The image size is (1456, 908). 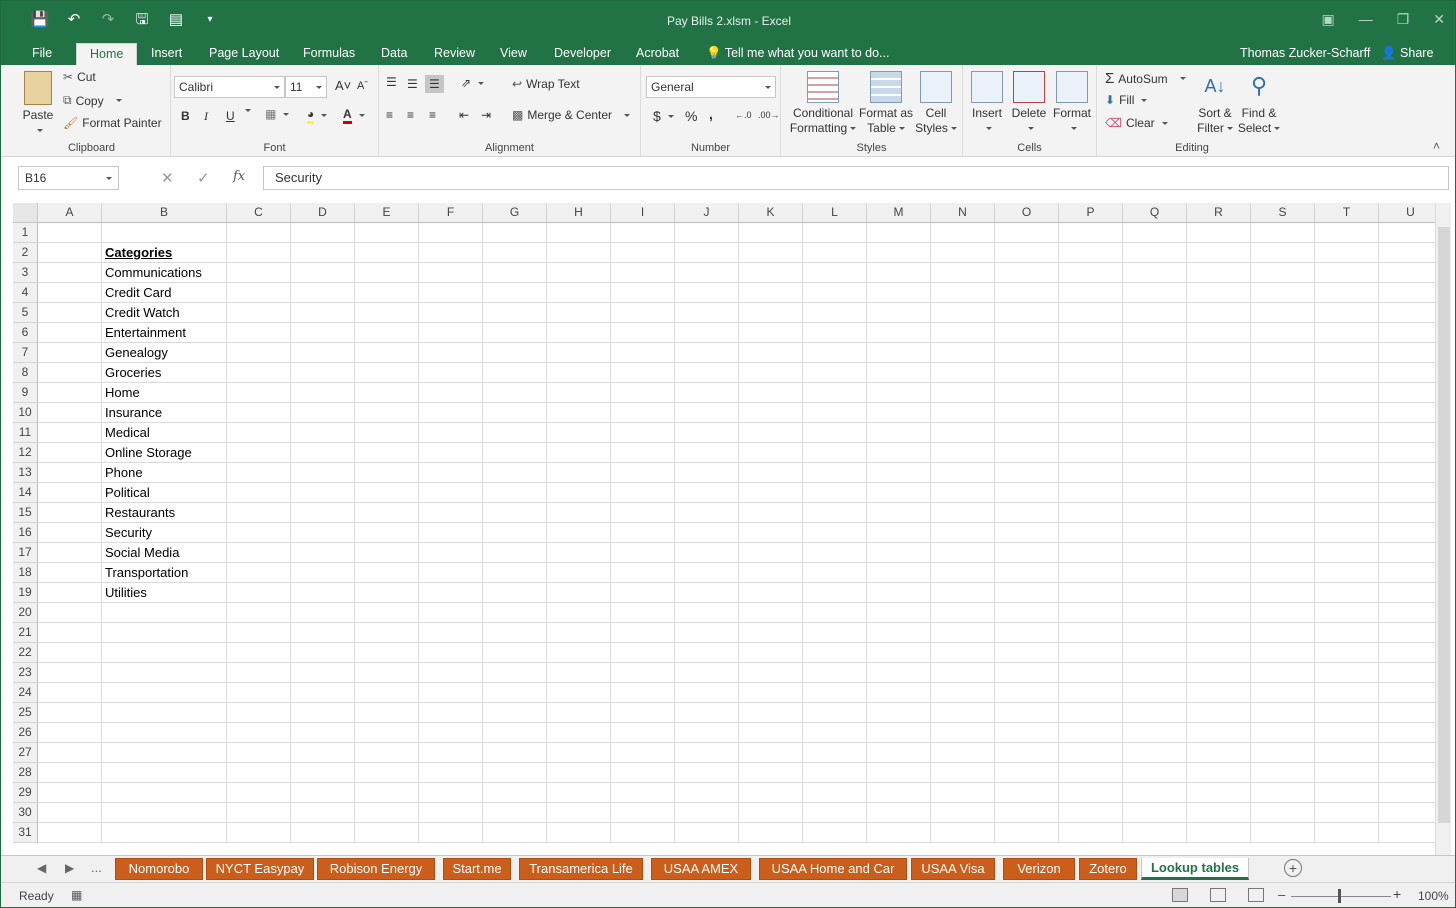 What do you see at coordinates (387, 473) in the screenshot?
I see `cell-e13` at bounding box center [387, 473].